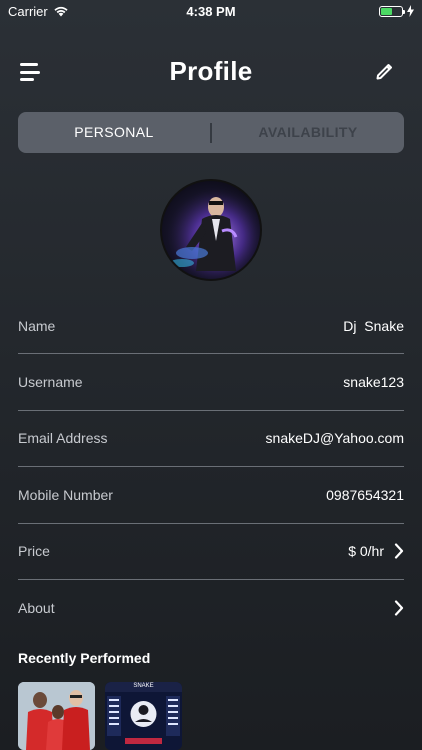 The height and width of the screenshot is (750, 422). I want to click on username-label: Username, so click(50, 382).